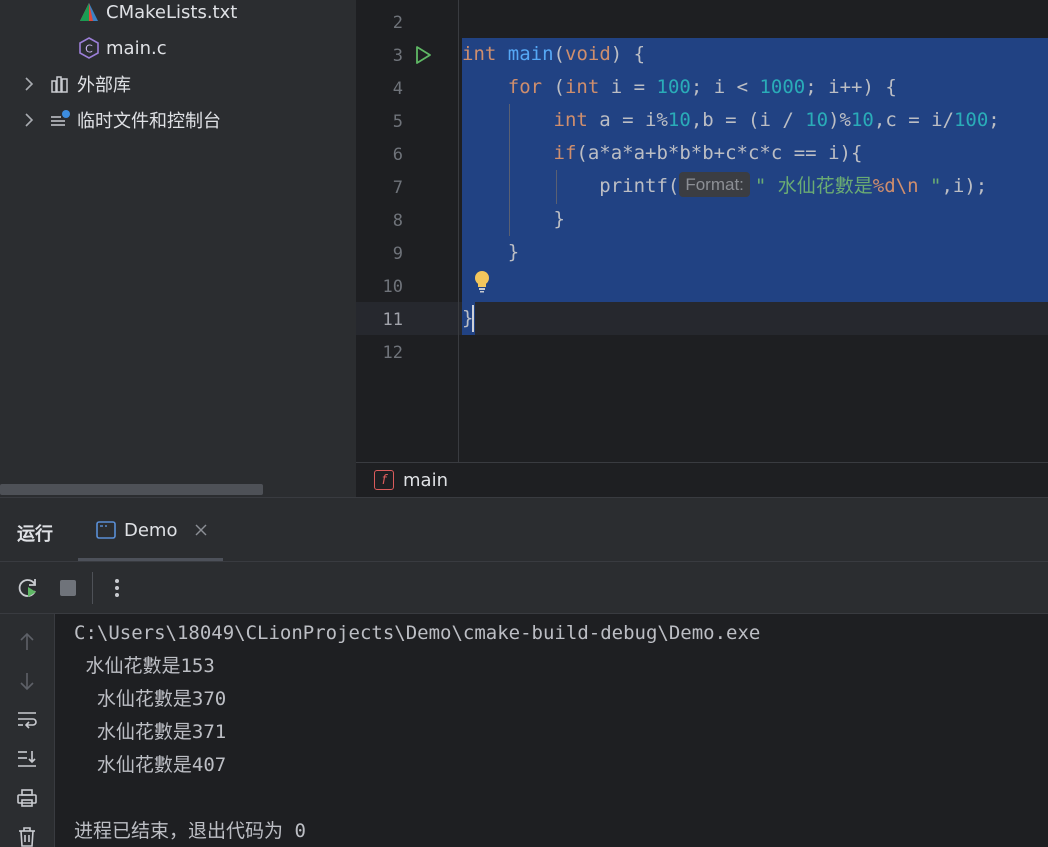 This screenshot has width=1048, height=847. I want to click on tab-label: Demo, so click(151, 530).